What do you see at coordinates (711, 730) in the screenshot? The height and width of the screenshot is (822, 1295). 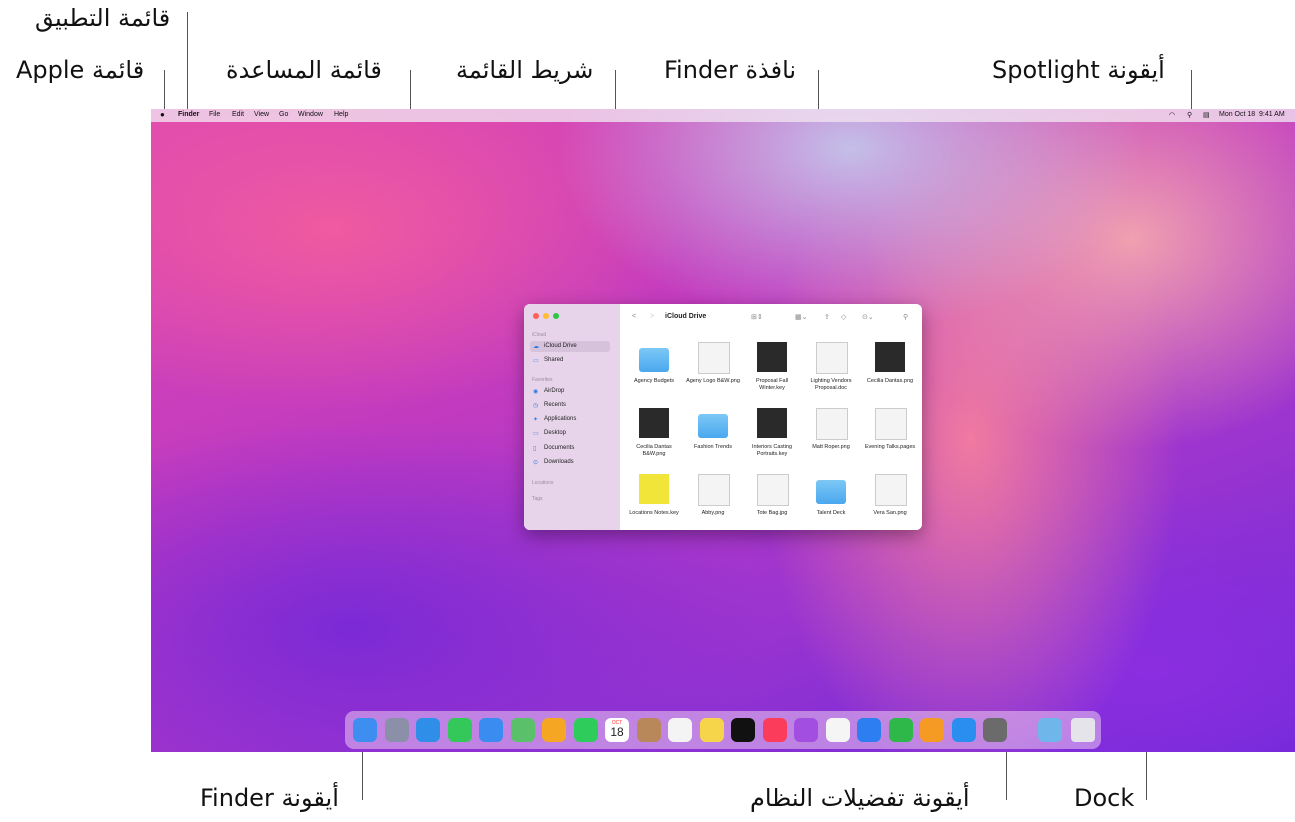 I see `notes-icon` at bounding box center [711, 730].